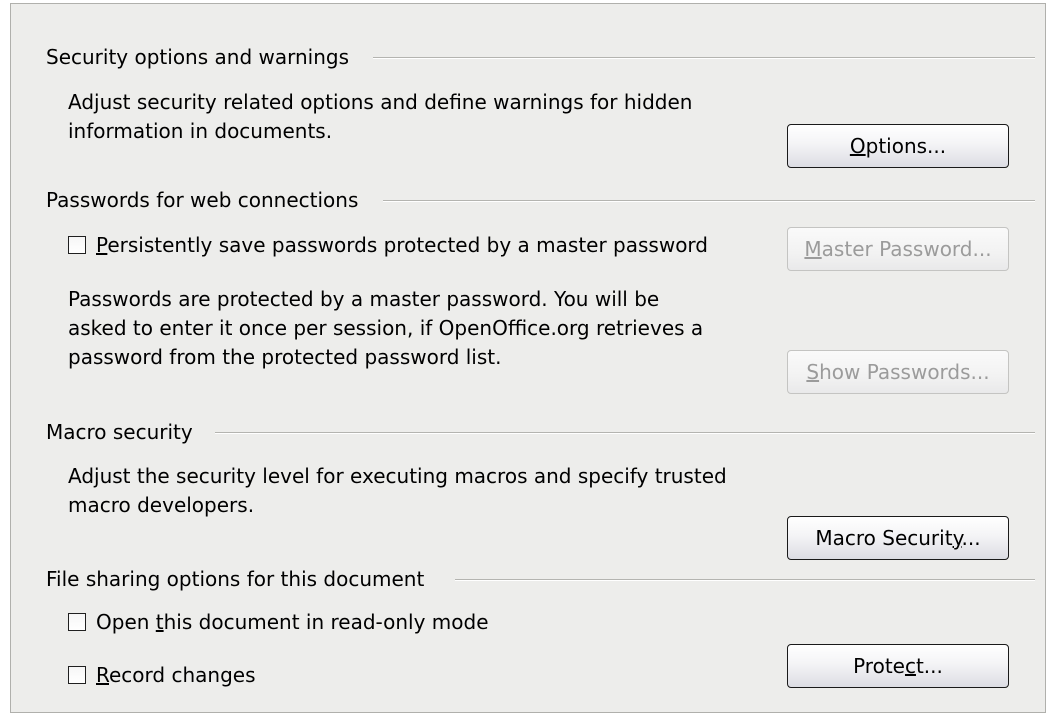 This screenshot has width=1062, height=718. I want to click on security-options-separator, so click(704, 58).